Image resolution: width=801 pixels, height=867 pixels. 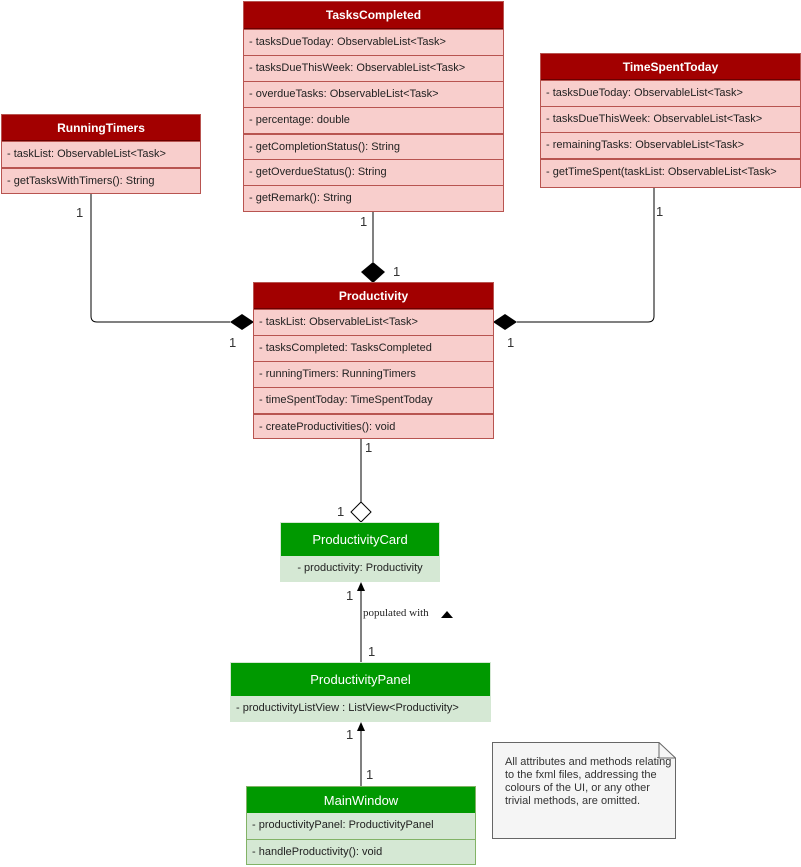 What do you see at coordinates (373, 374) in the screenshot?
I see `attribute: - runningTimers: RunningTimers` at bounding box center [373, 374].